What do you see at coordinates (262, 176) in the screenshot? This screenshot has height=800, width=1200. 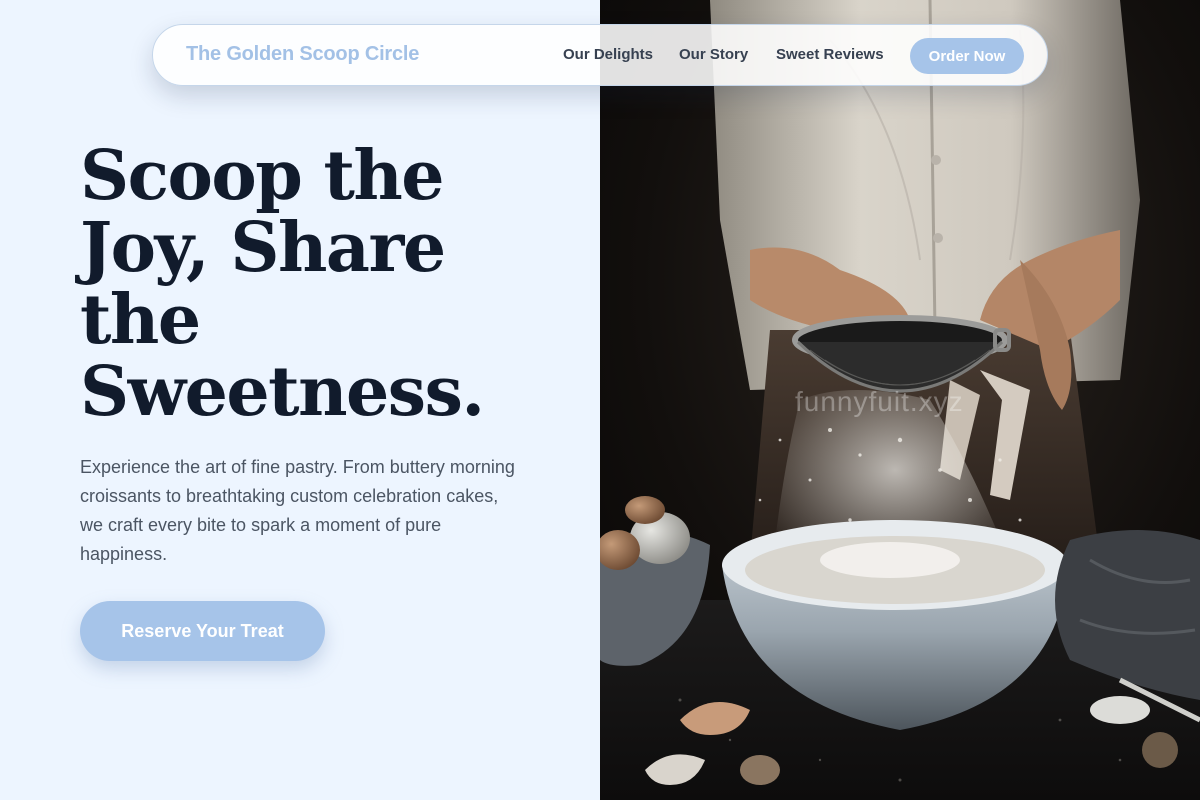 I see `hero-title-line: Scoop the` at bounding box center [262, 176].